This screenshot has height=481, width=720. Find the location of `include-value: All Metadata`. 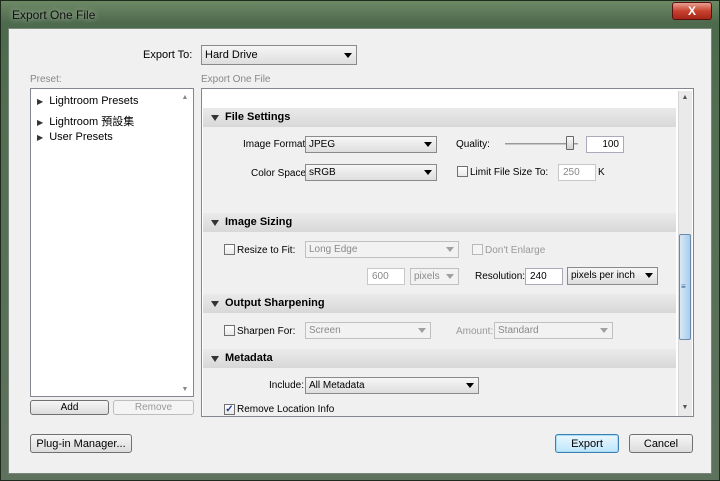

include-value: All Metadata is located at coordinates (337, 385).